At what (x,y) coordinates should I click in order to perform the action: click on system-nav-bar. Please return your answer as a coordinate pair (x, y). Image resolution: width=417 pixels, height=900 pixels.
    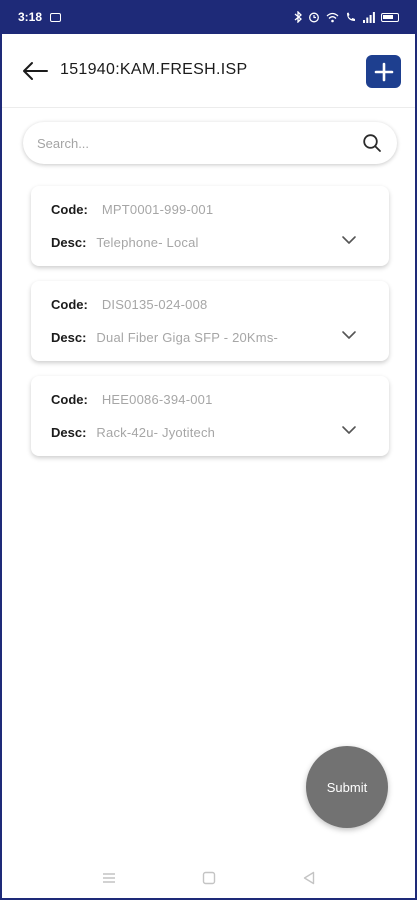
    Looking at the image, I should click on (208, 878).